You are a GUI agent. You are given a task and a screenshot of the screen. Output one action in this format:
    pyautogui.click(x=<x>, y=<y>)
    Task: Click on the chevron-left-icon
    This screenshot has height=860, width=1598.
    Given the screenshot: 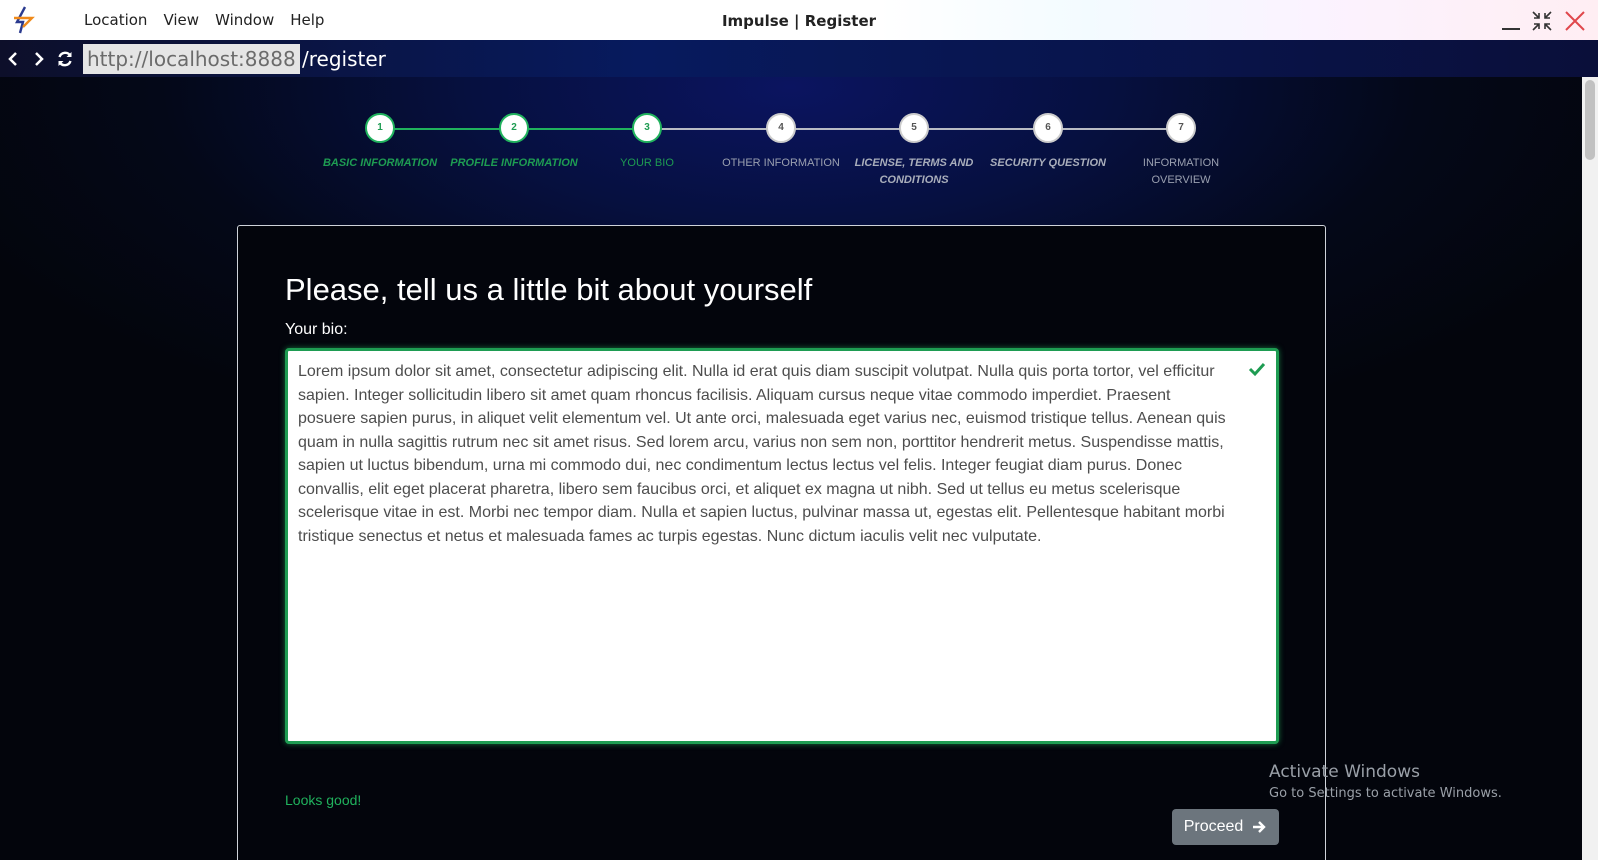 What is the action you would take?
    pyautogui.click(x=12, y=58)
    